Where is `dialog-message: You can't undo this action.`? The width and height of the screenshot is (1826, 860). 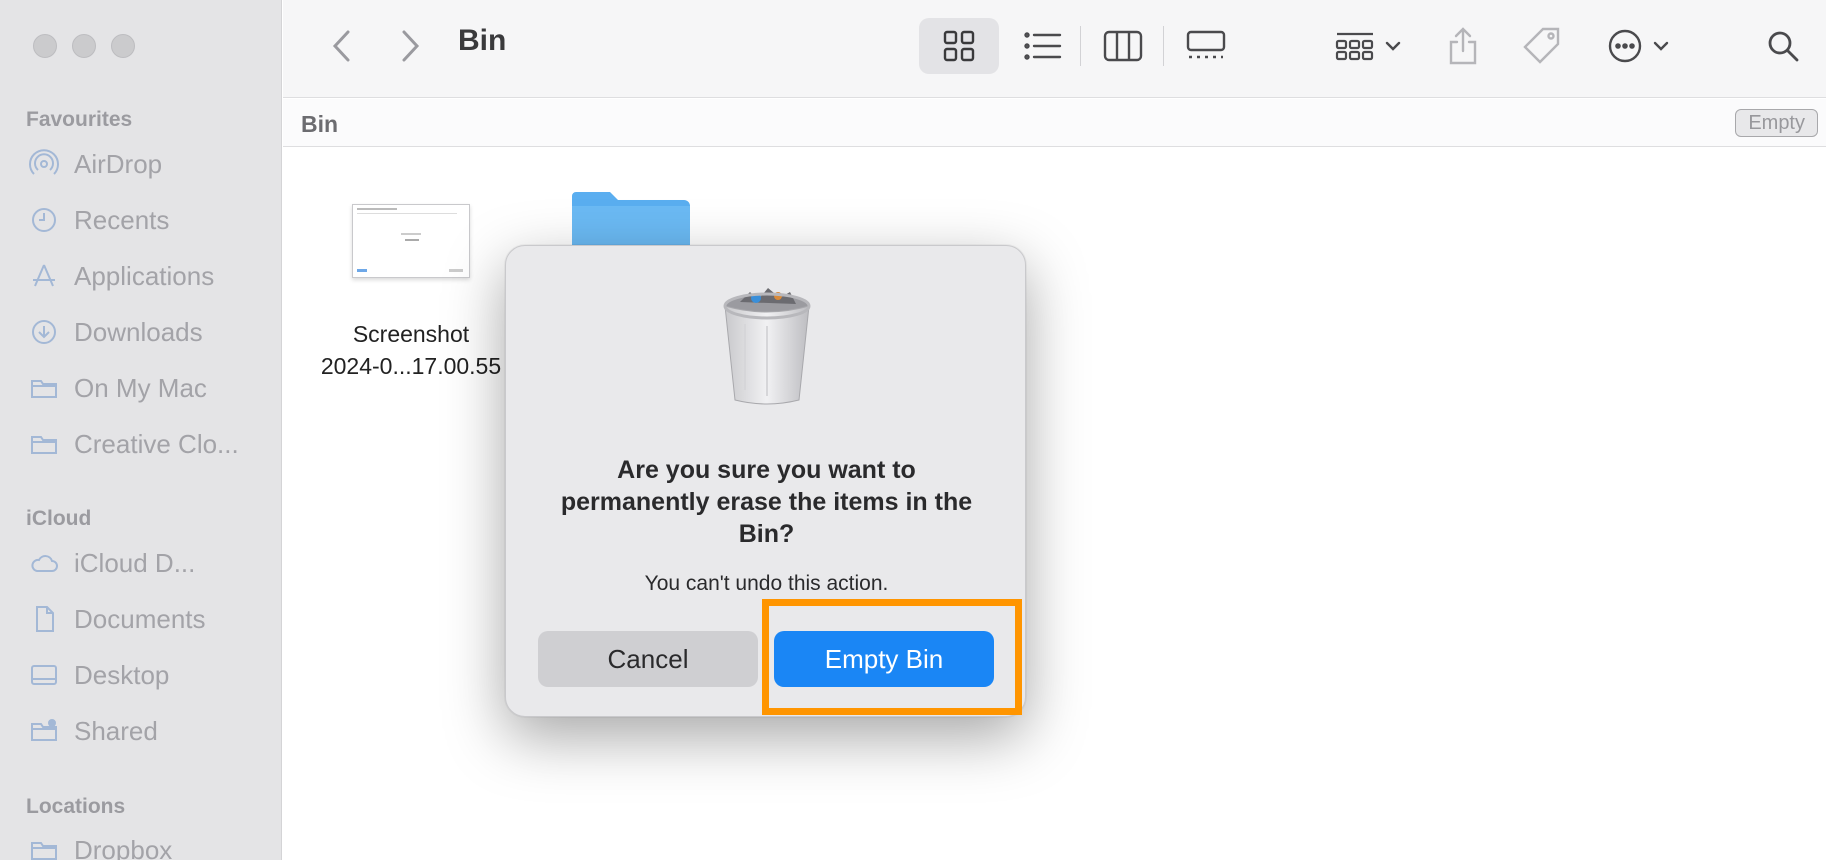 dialog-message: You can't undo this action. is located at coordinates (766, 583).